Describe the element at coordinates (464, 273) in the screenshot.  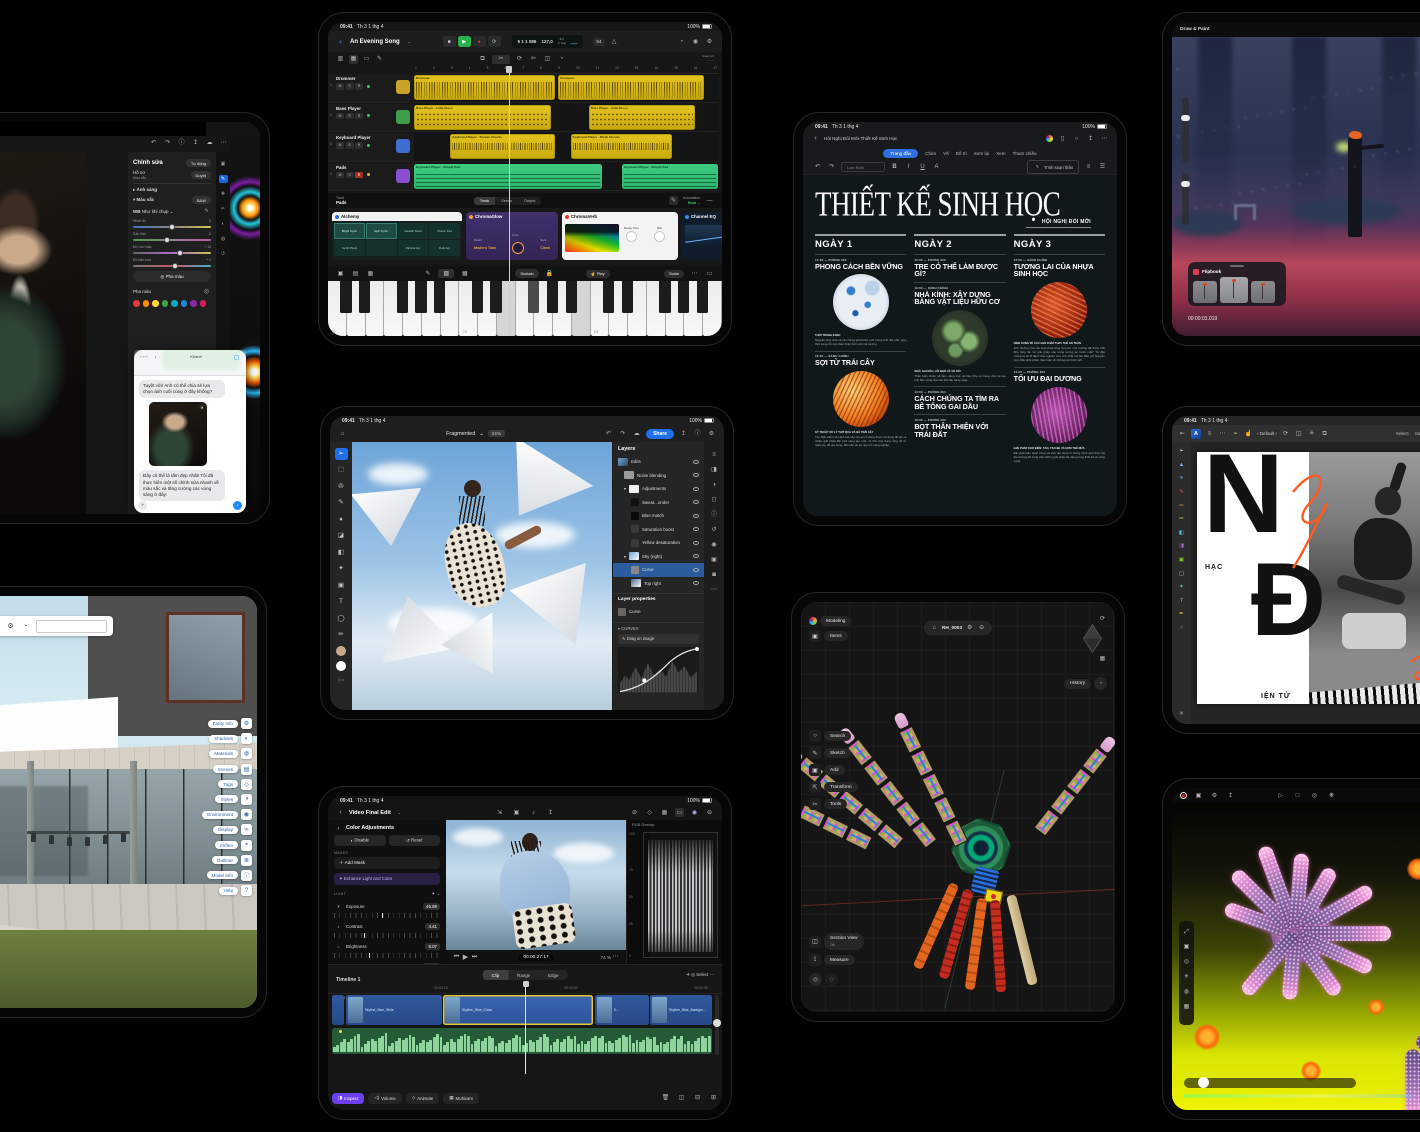
I see `pads-view-icon: ▦` at that location.